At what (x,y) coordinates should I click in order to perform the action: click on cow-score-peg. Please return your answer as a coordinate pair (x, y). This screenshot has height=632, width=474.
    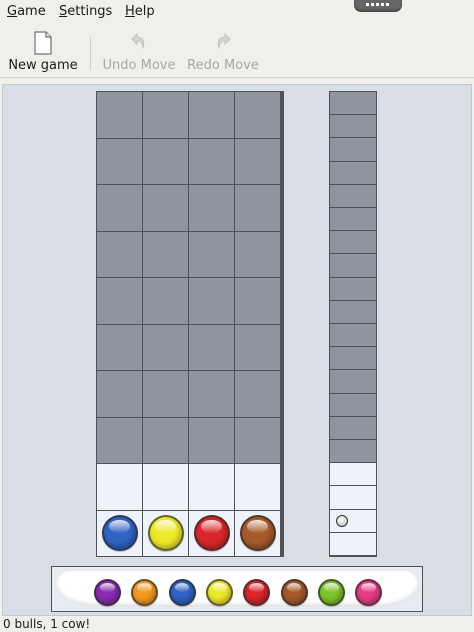
    Looking at the image, I should click on (342, 520).